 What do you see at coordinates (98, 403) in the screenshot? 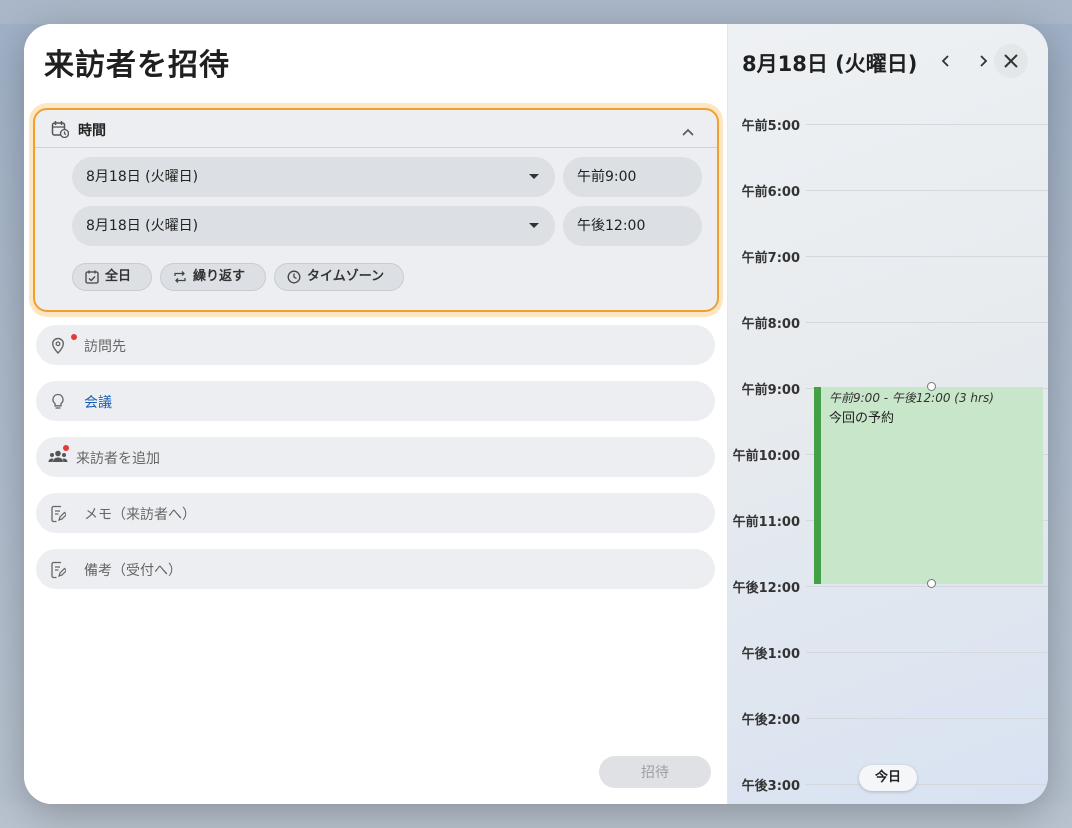
I see `meeting-type-value: 会議` at bounding box center [98, 403].